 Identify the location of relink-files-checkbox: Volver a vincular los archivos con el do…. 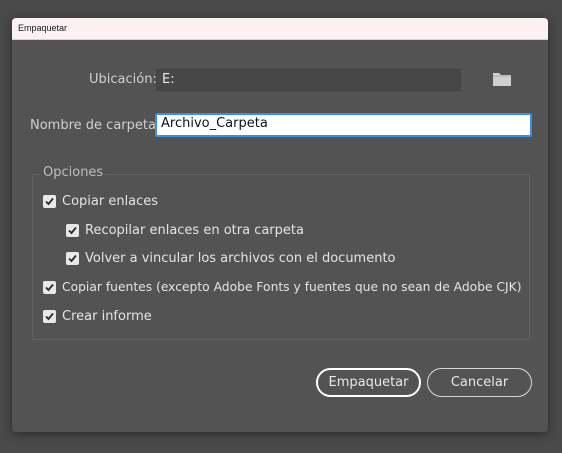
(231, 258).